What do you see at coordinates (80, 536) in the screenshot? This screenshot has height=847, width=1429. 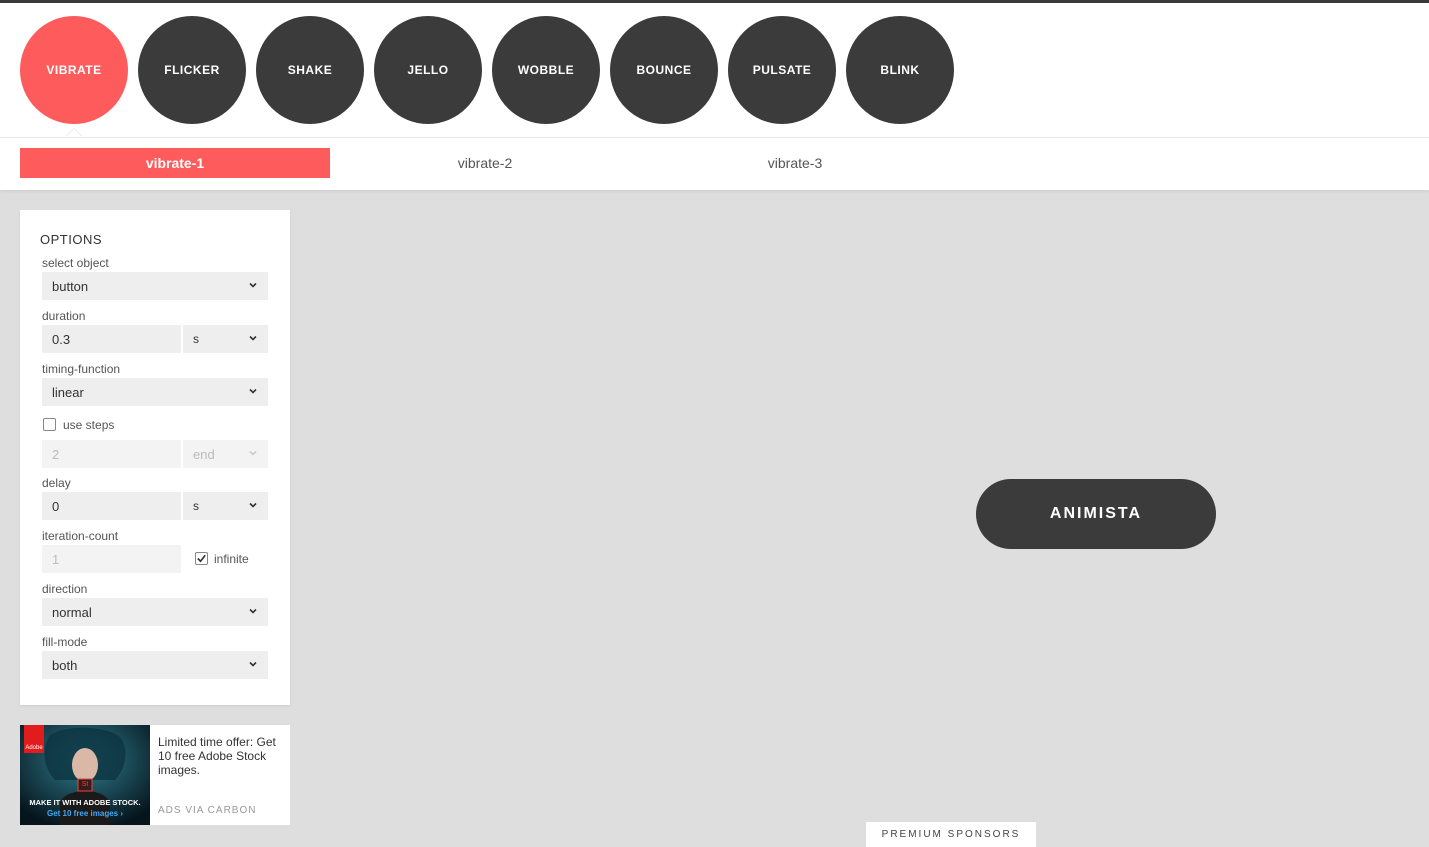 I see `iteration-count-label: iteration-count` at bounding box center [80, 536].